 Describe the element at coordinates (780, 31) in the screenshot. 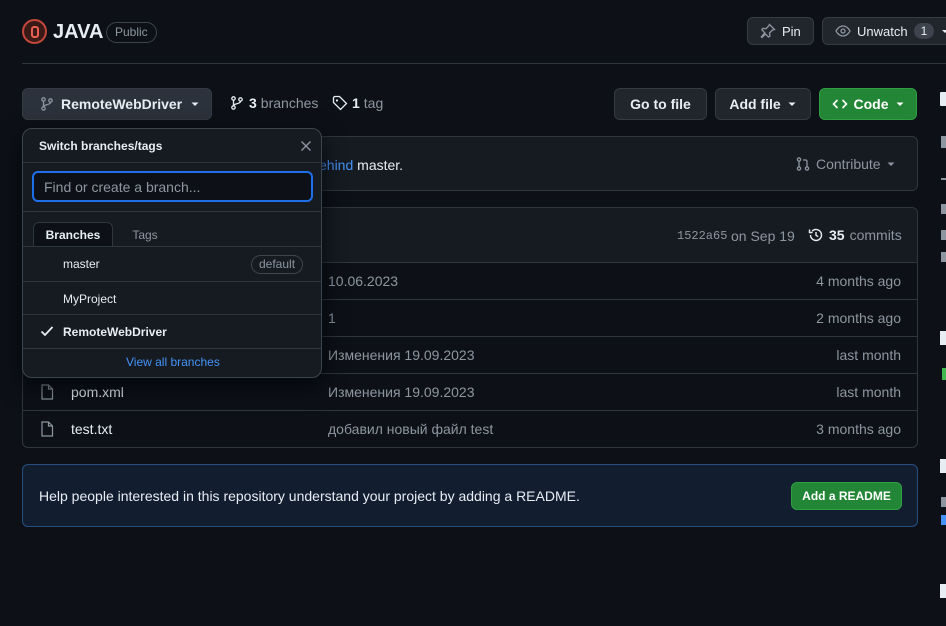

I see `pin-button: Pin` at that location.